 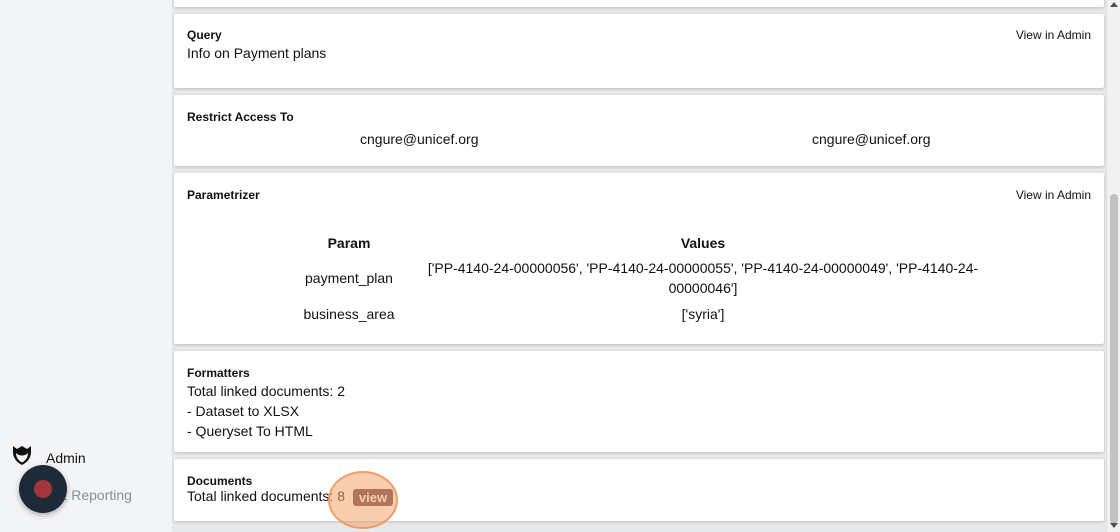 What do you see at coordinates (243, 411) in the screenshot?
I see `formatters-line: - Dataset to XLSX` at bounding box center [243, 411].